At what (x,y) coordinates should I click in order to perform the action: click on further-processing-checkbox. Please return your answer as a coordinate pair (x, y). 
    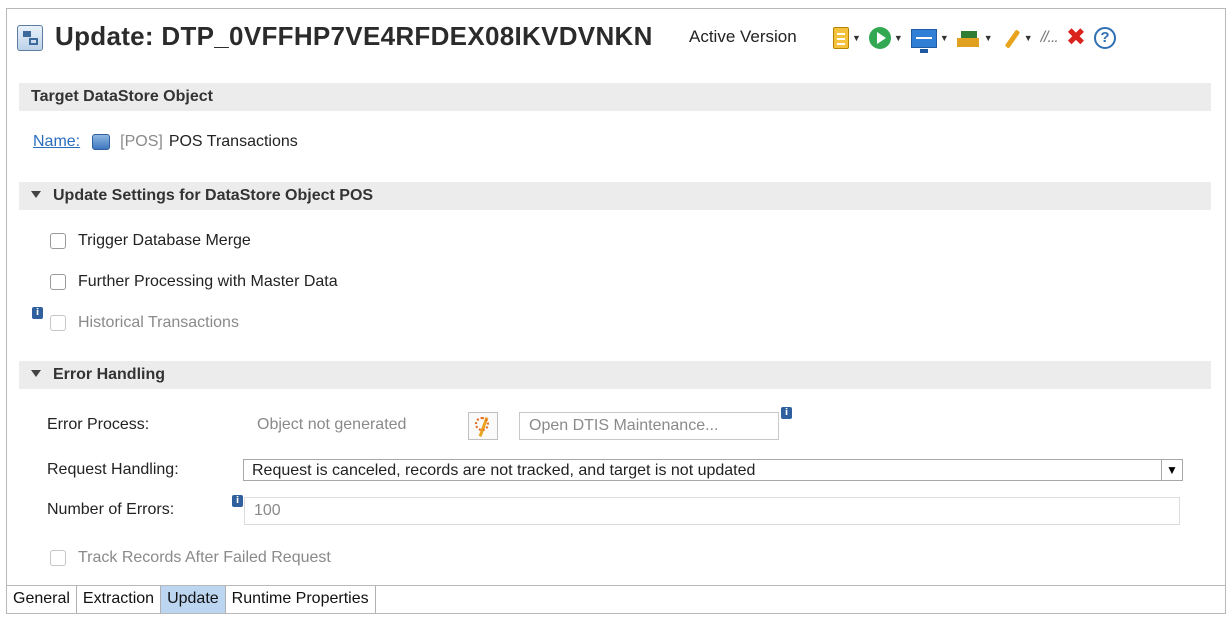
    Looking at the image, I should click on (58, 282).